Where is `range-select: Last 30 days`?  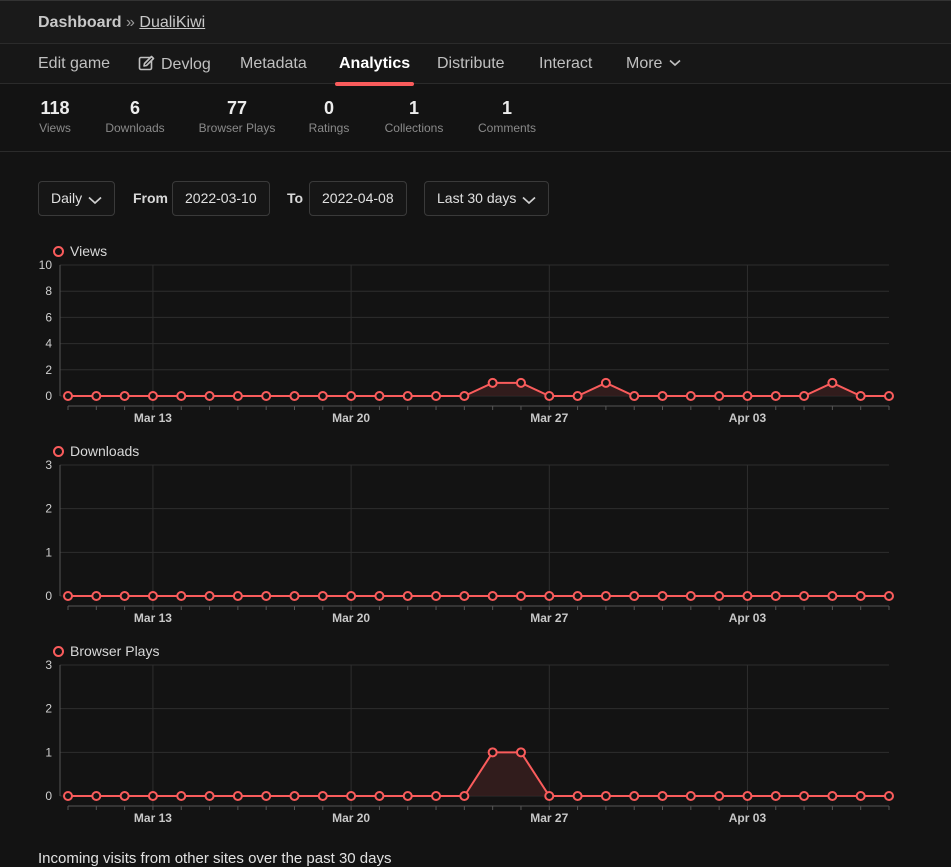
range-select: Last 30 days is located at coordinates (487, 198).